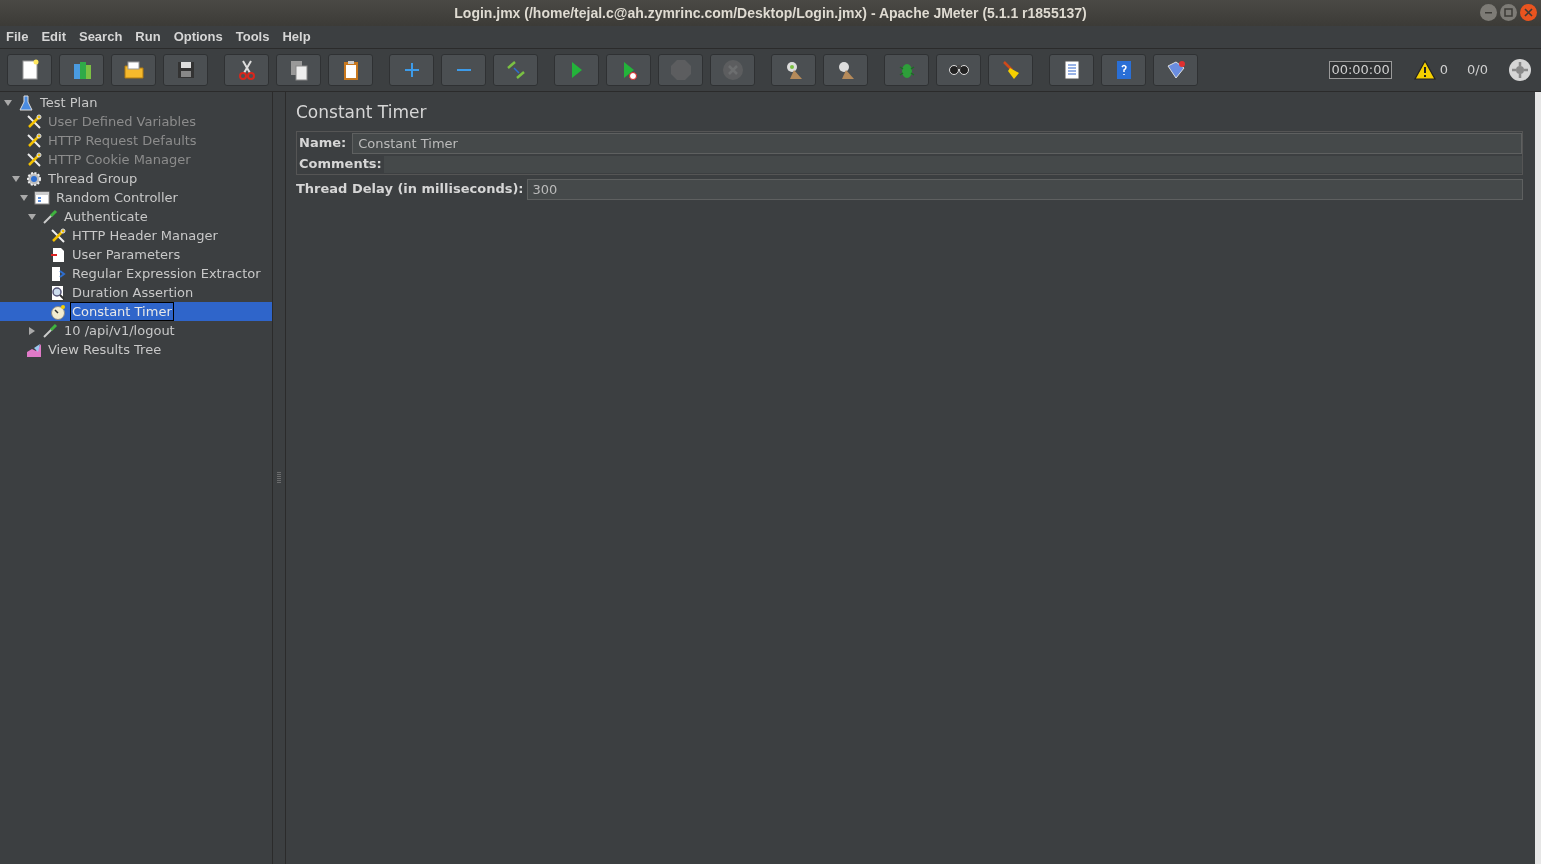  I want to click on thread-delay-field: 300, so click(1024, 189).